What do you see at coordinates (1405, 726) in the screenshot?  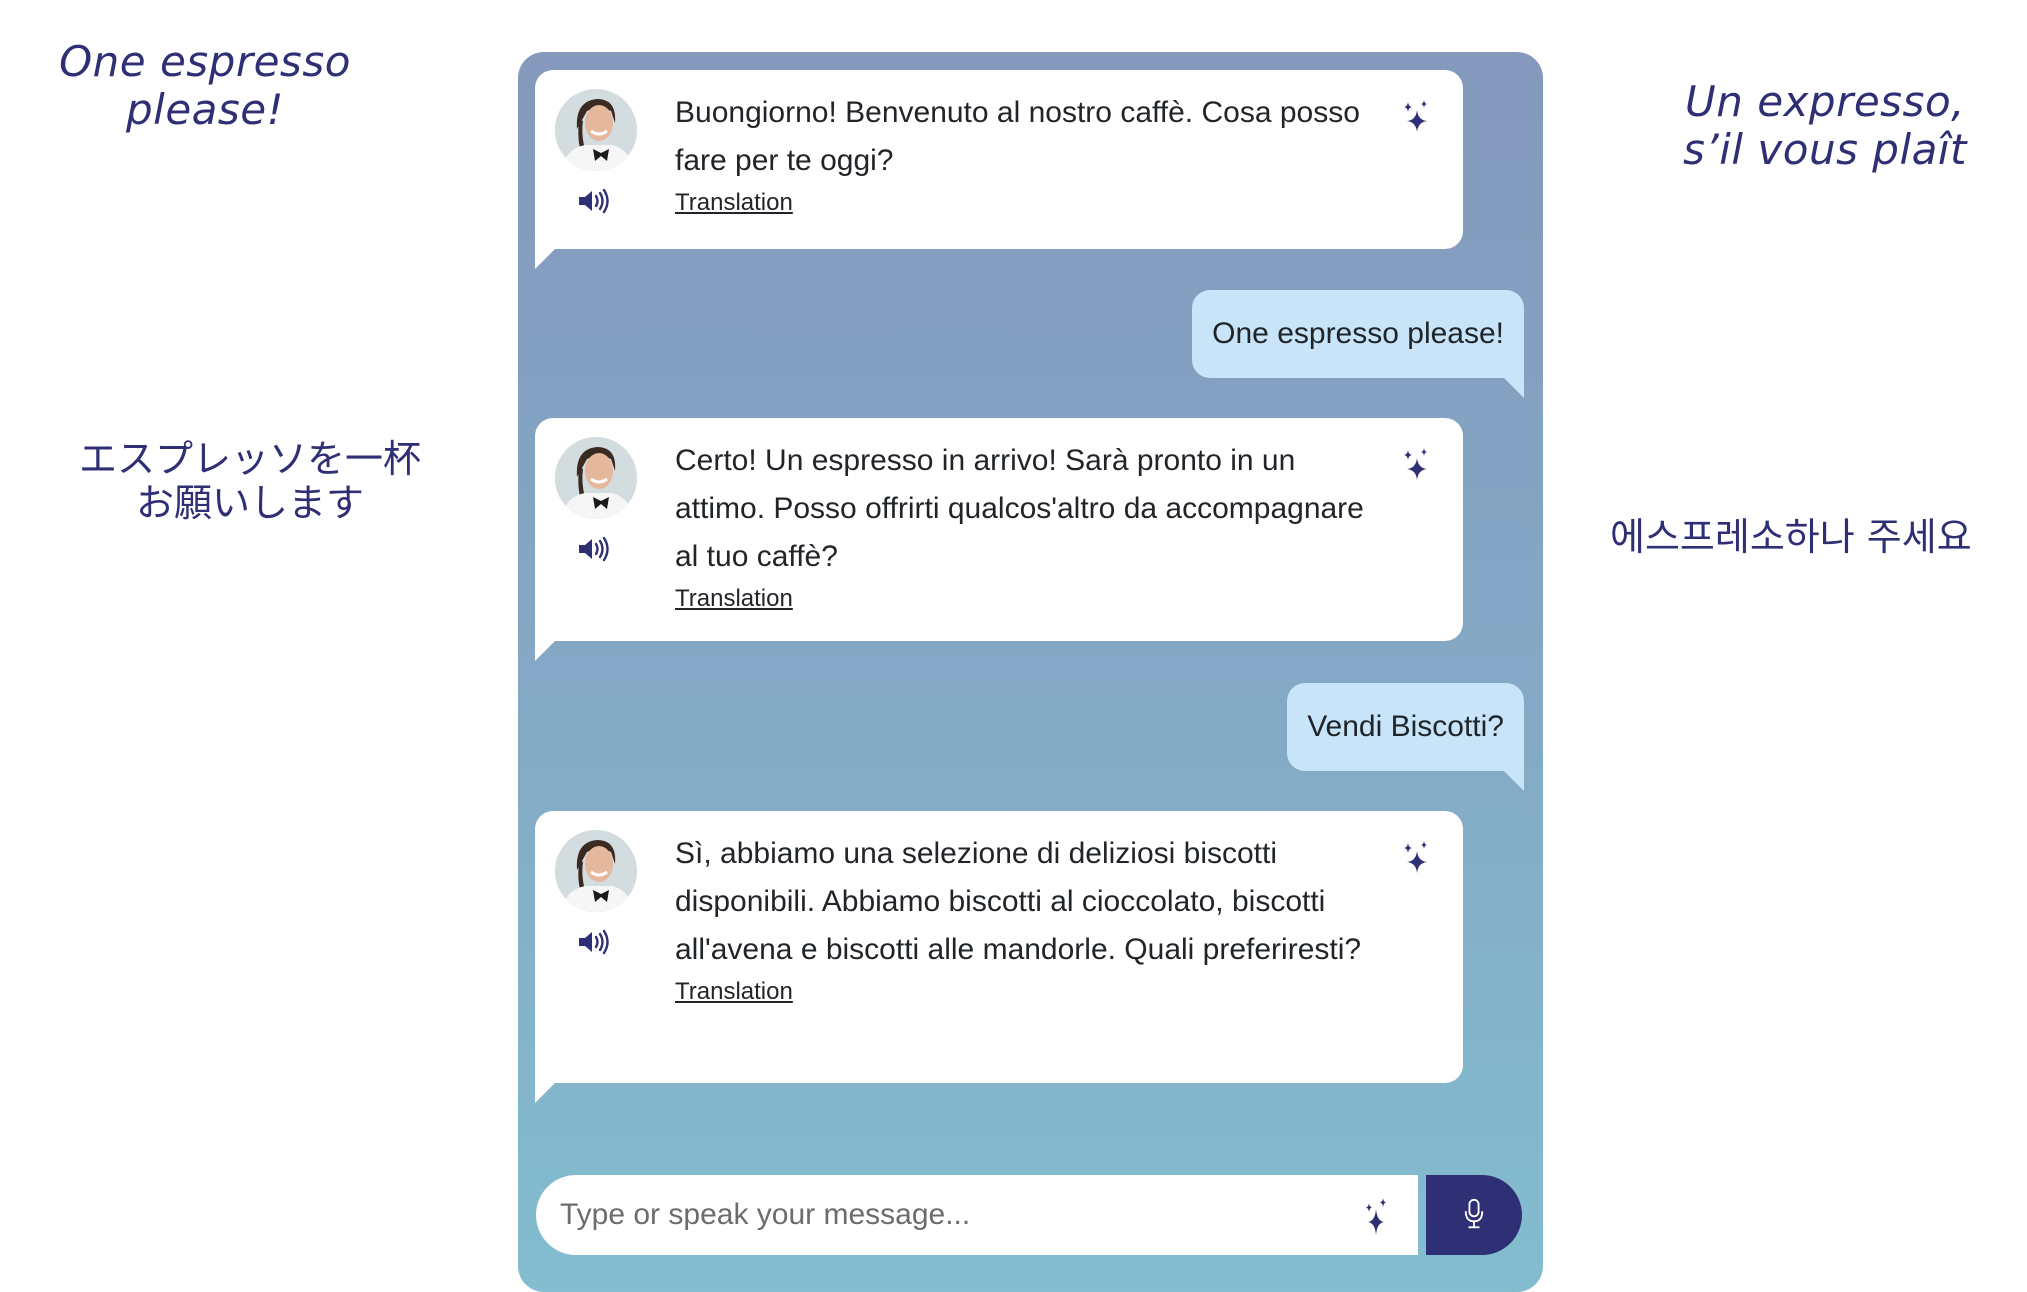 I see `user-message-text: Vendi Biscotti?` at bounding box center [1405, 726].